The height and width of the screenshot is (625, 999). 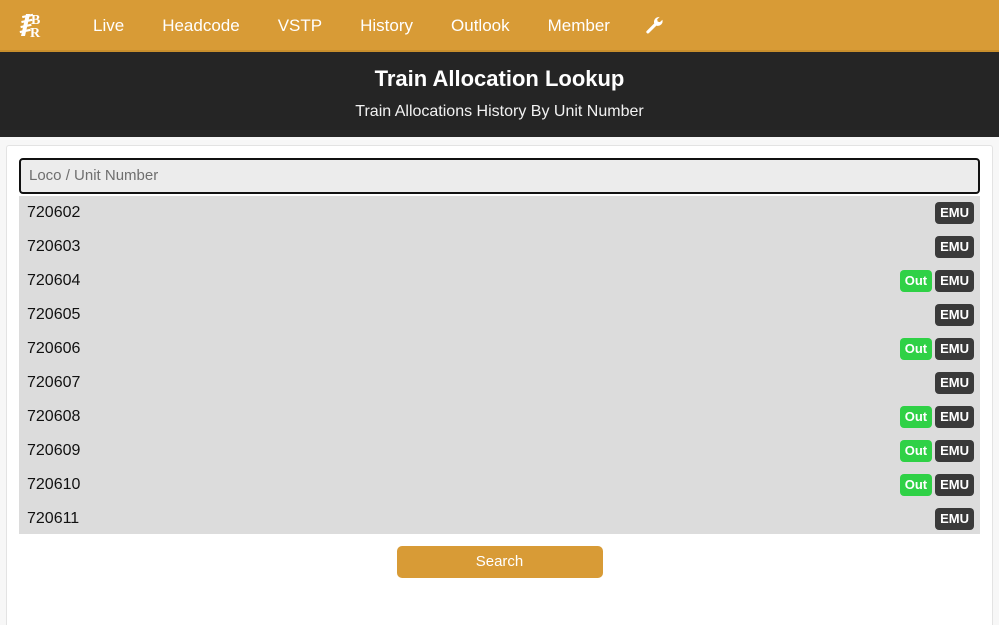 What do you see at coordinates (54, 314) in the screenshot?
I see `result-unit-number: 720605` at bounding box center [54, 314].